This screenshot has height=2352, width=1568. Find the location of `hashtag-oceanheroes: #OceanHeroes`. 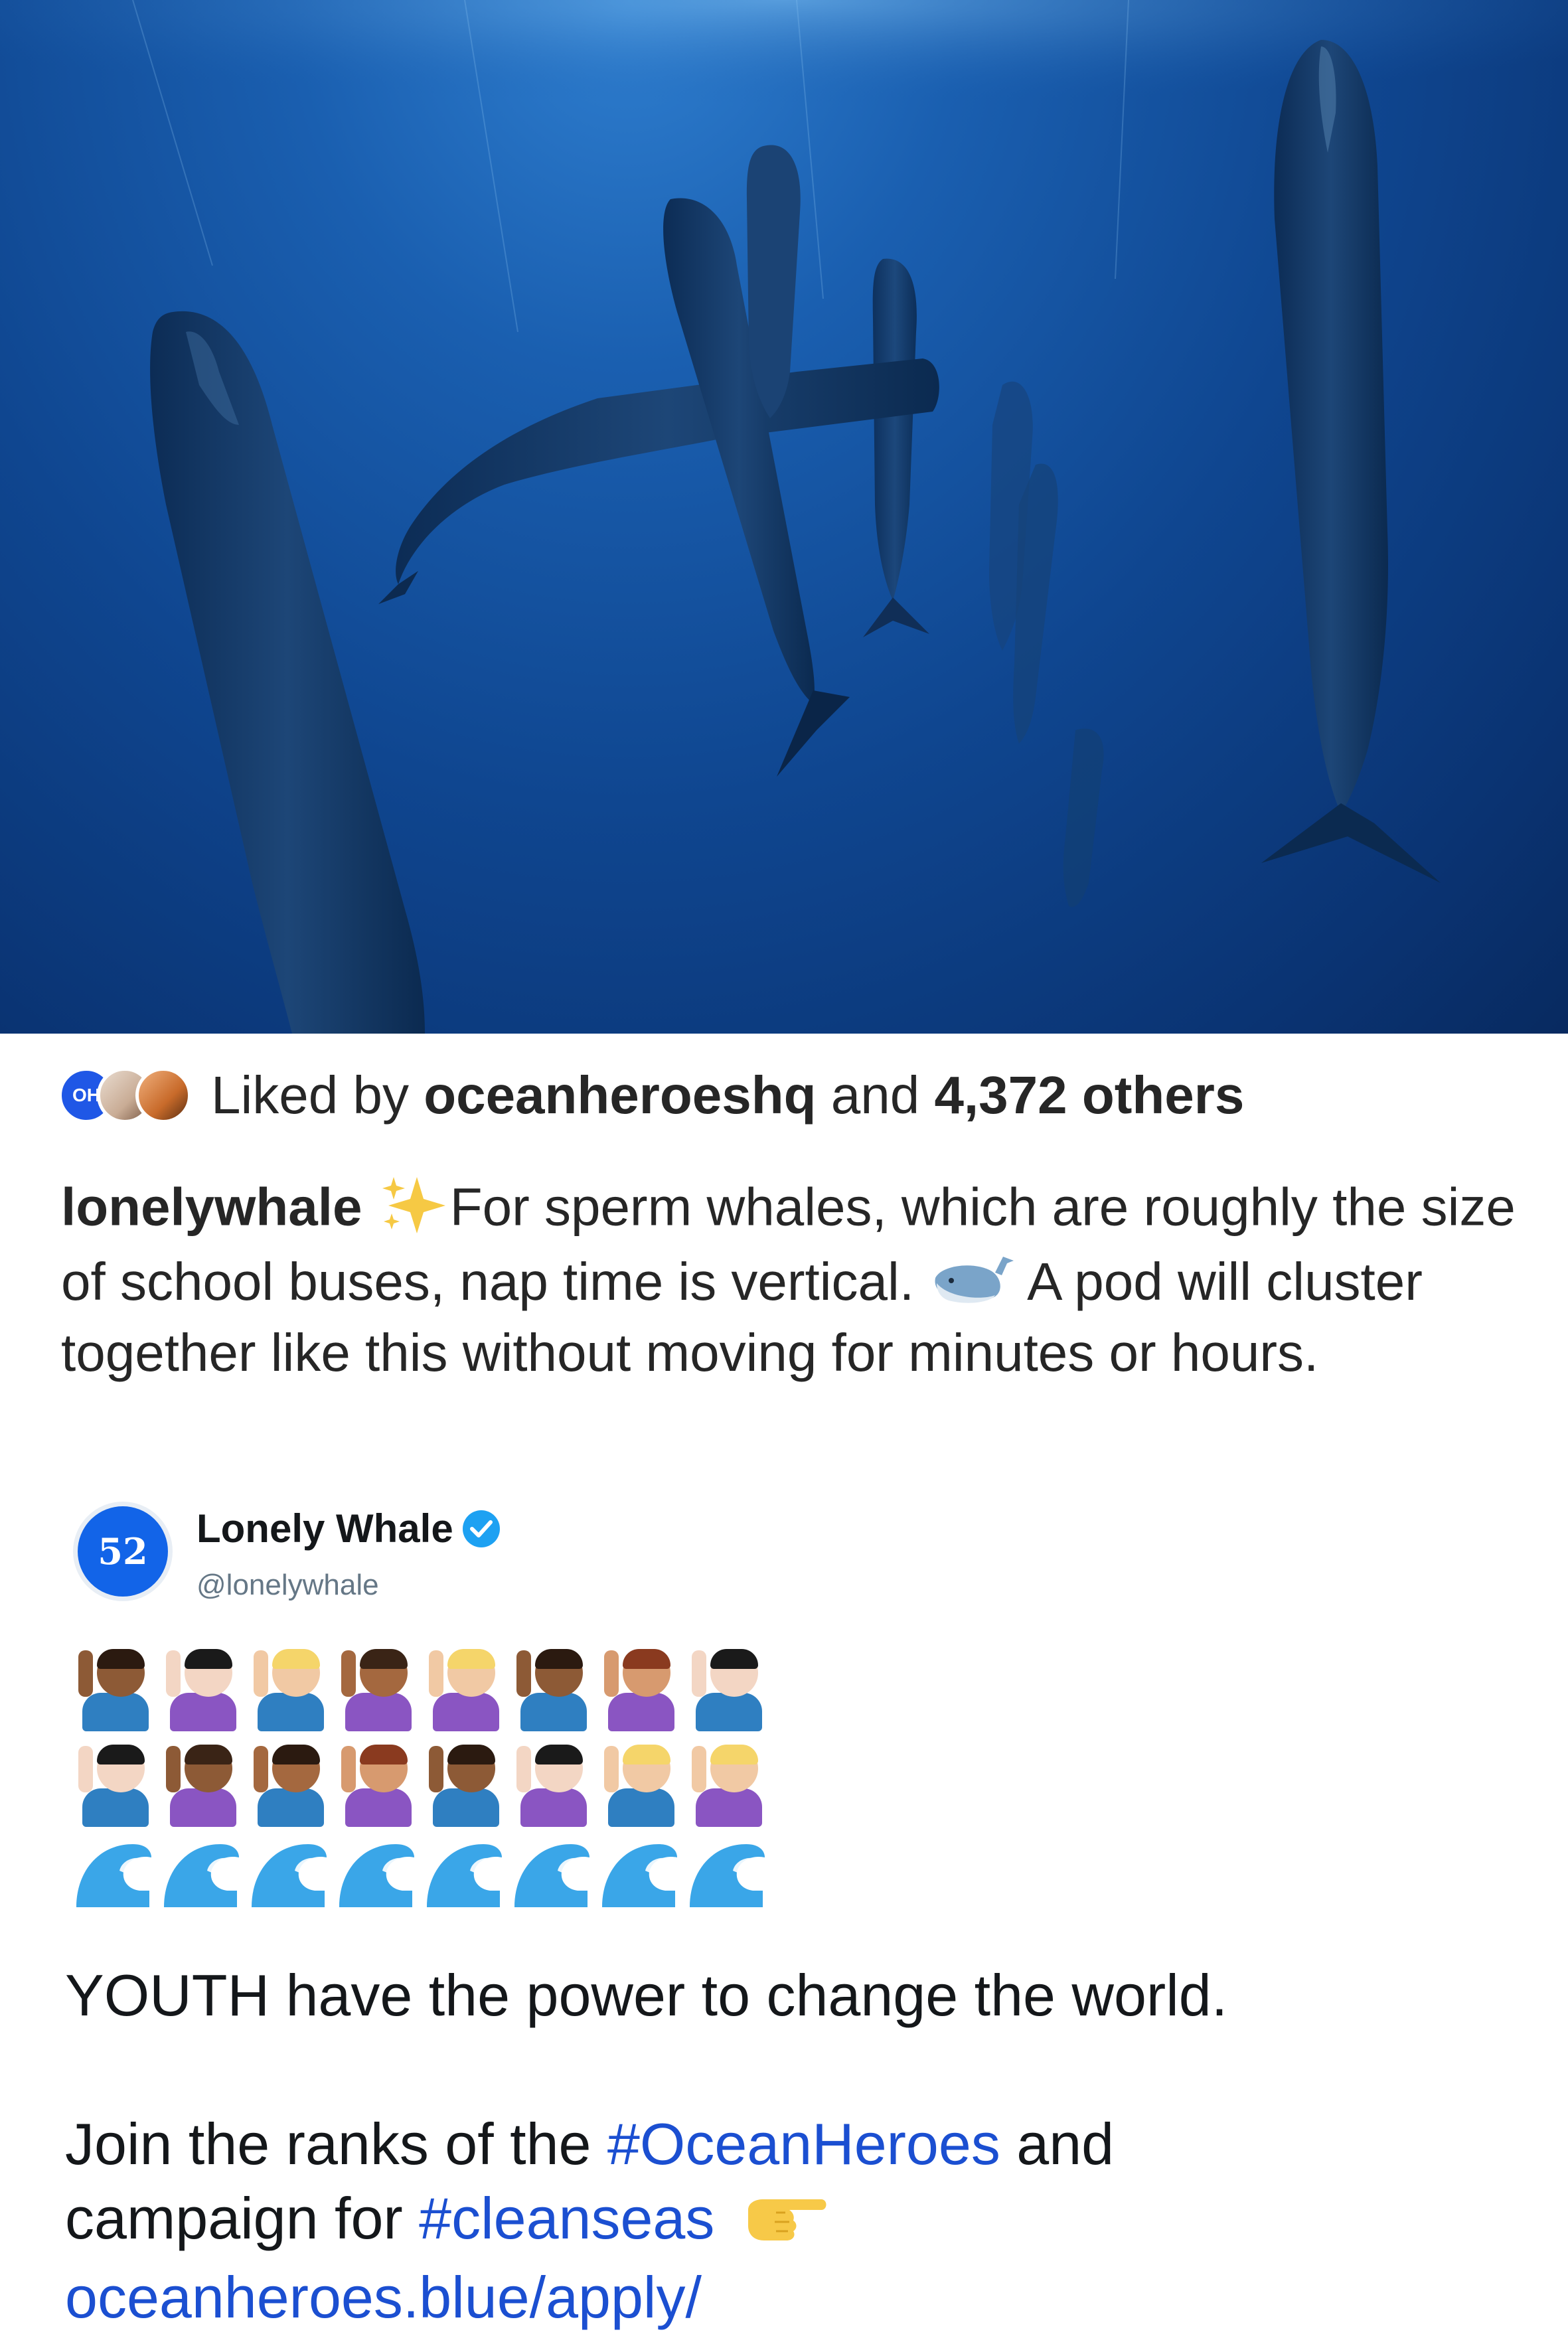

hashtag-oceanheroes: #OceanHeroes is located at coordinates (804, 2144).